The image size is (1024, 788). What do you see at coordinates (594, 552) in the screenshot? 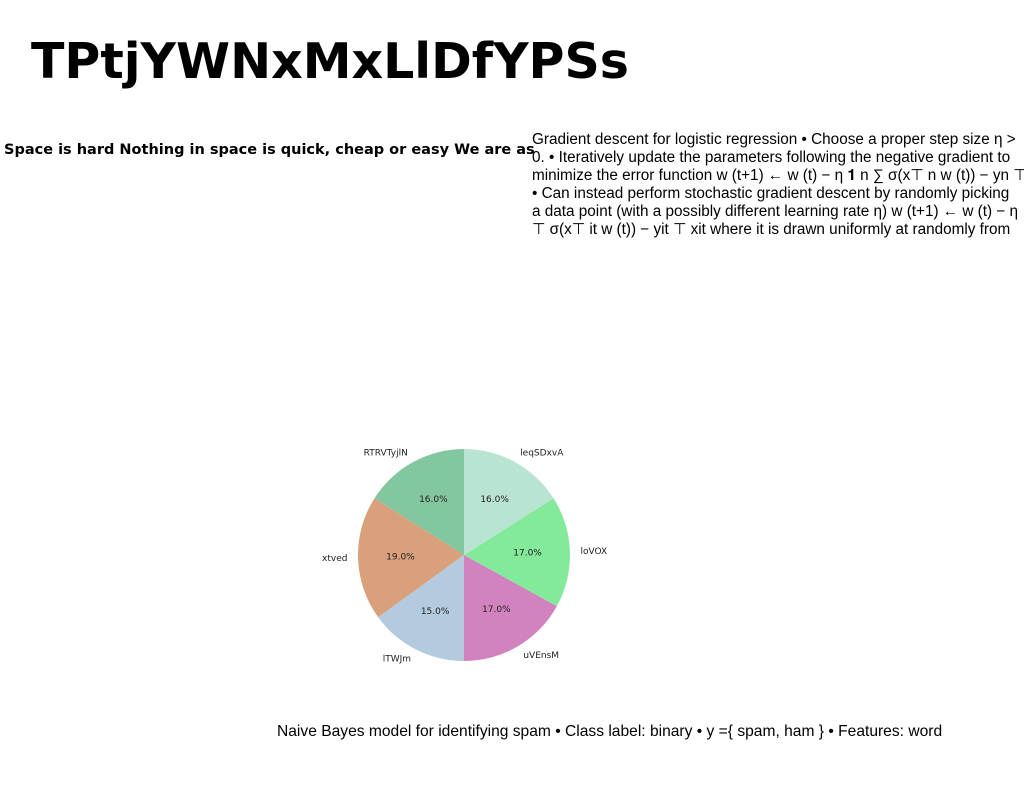
I see `pie-category-label: loVOX` at bounding box center [594, 552].